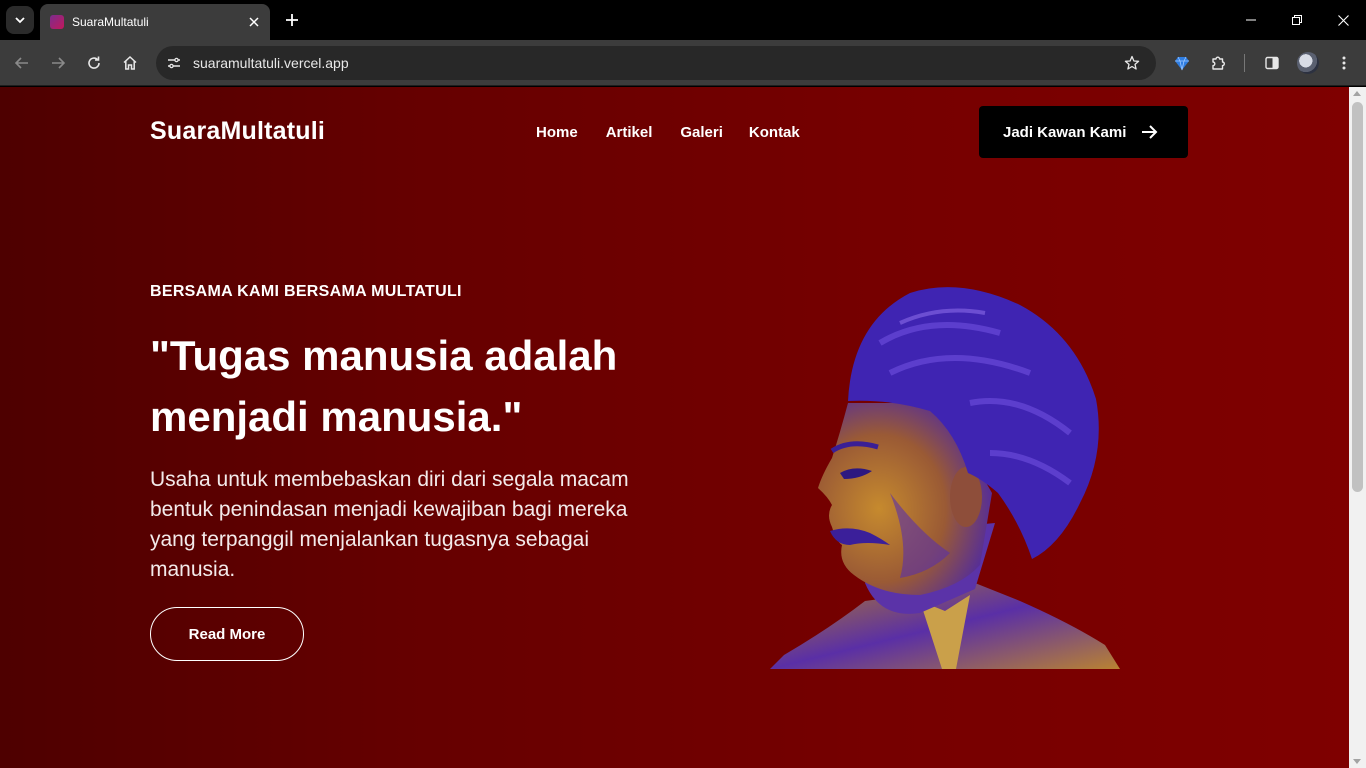  Describe the element at coordinates (384, 386) in the screenshot. I see `hero-headline: "Tugas manusia adalah menjadi manusia."` at that location.